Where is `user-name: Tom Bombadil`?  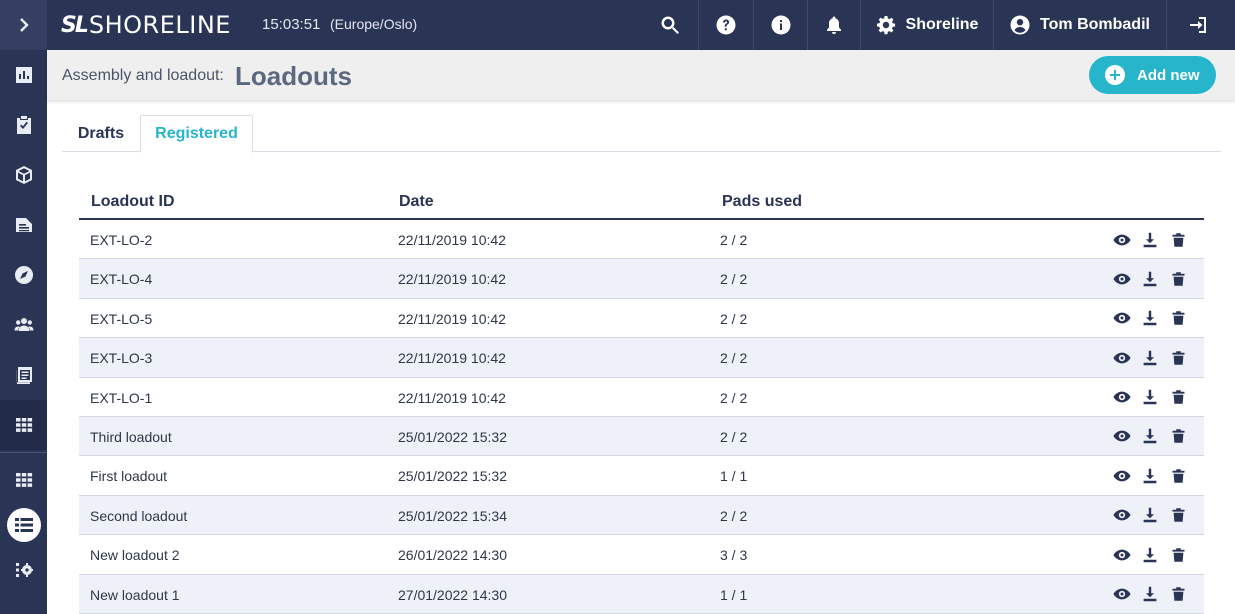
user-name: Tom Bombadil is located at coordinates (1095, 24).